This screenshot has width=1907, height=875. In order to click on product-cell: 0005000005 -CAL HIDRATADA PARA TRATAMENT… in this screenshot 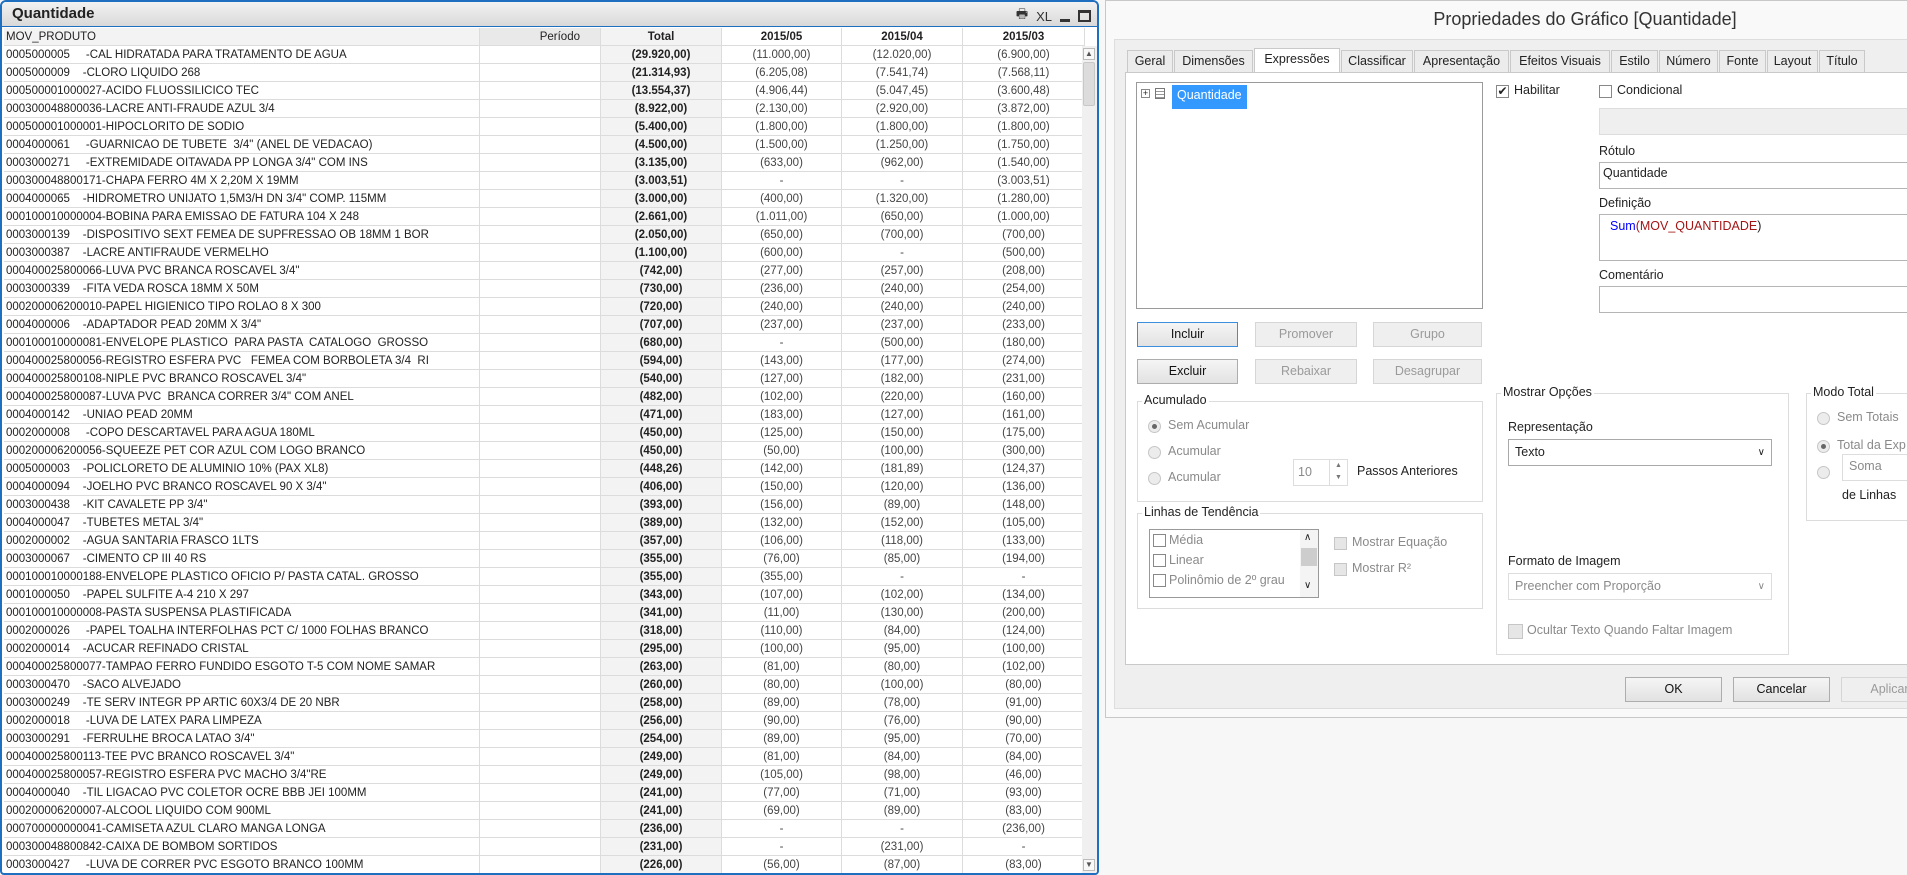, I will do `click(242, 55)`.